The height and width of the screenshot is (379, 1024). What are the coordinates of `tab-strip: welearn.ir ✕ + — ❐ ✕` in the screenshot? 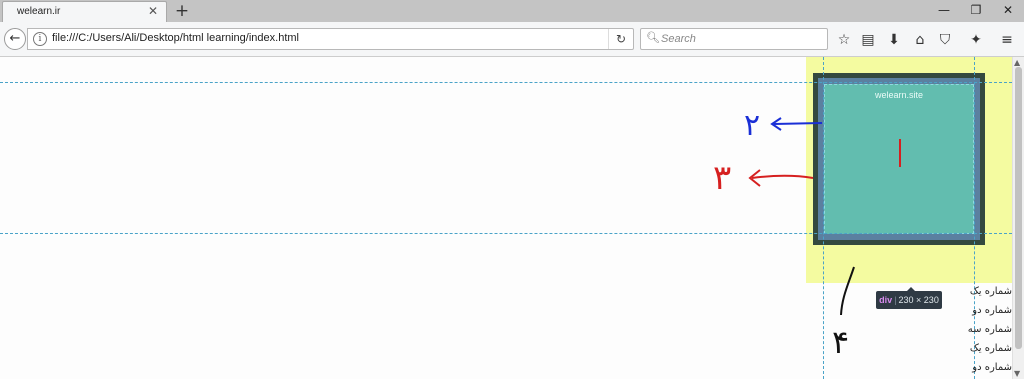 It's located at (512, 11).